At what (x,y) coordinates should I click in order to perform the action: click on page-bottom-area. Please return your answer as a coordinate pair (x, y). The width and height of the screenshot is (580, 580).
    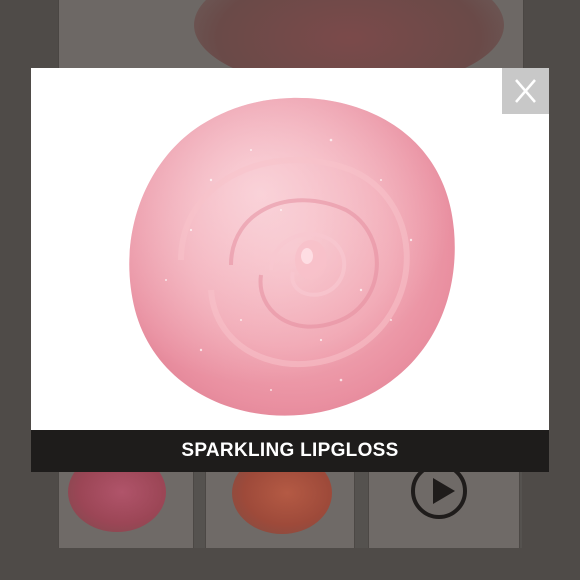
    Looking at the image, I should click on (290, 564).